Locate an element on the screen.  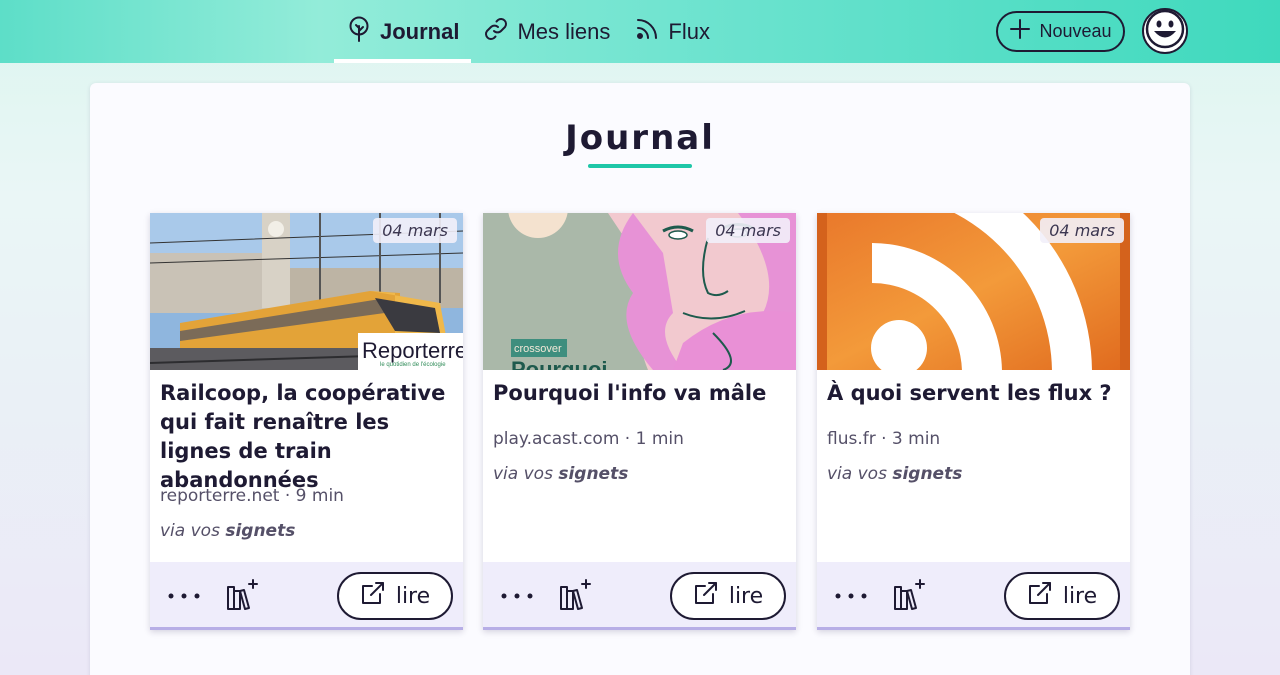
podcast-caption: Pourquoi is located at coordinates (559, 363).